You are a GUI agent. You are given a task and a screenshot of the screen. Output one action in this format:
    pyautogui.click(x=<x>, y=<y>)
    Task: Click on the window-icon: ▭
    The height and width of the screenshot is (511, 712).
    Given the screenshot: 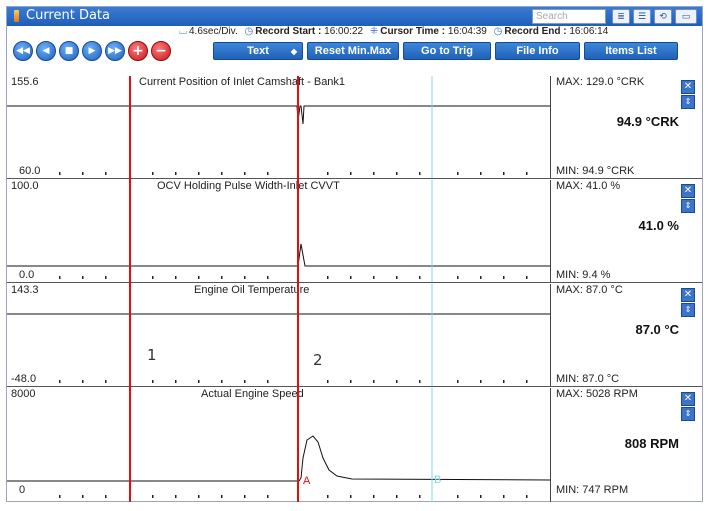 What is the action you would take?
    pyautogui.click(x=686, y=16)
    